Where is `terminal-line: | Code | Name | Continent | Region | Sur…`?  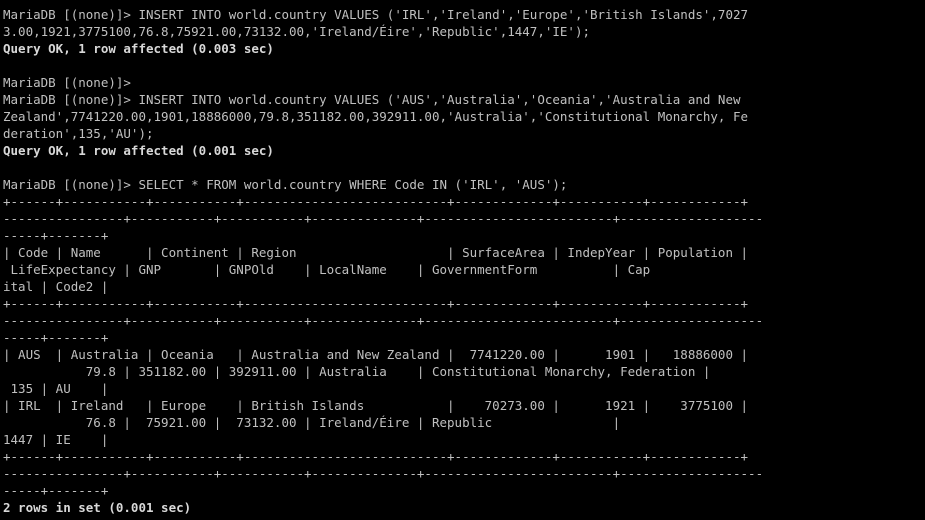 terminal-line: | Code | Name | Continent | Region | Sur… is located at coordinates (376, 252).